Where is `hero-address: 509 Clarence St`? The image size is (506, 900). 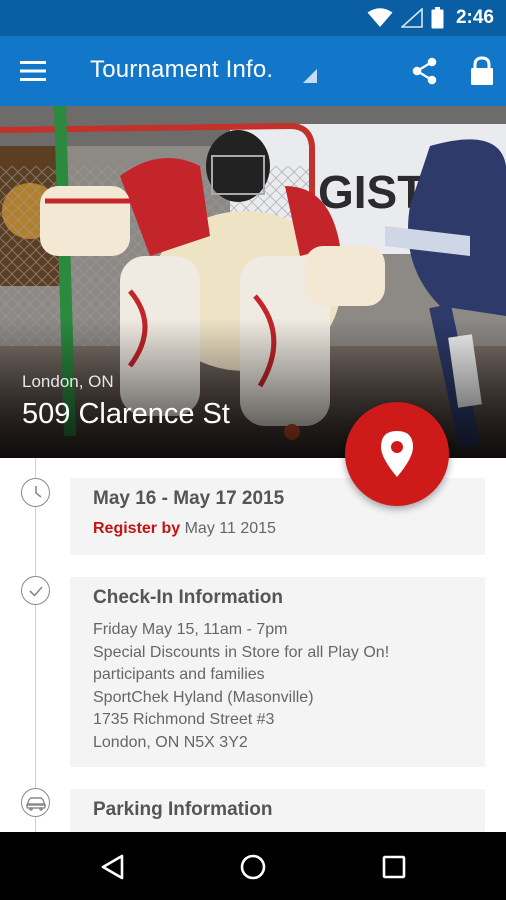
hero-address: 509 Clarence St is located at coordinates (126, 414).